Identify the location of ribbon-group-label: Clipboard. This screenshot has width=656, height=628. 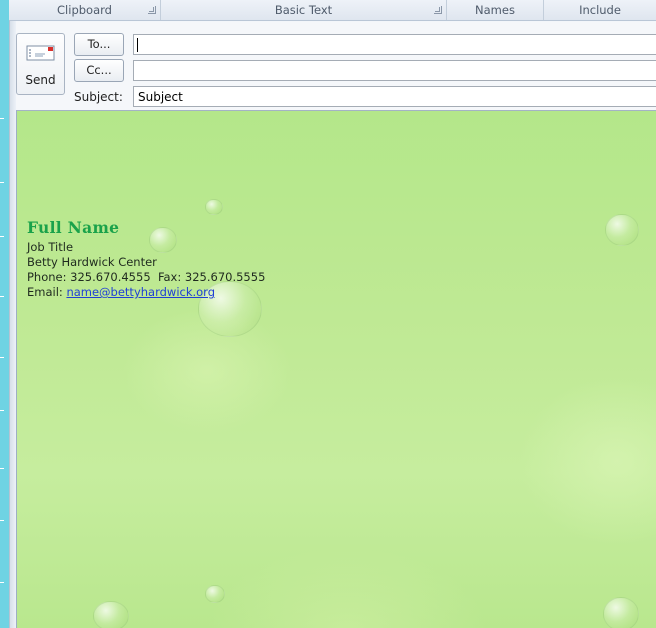
(84, 10).